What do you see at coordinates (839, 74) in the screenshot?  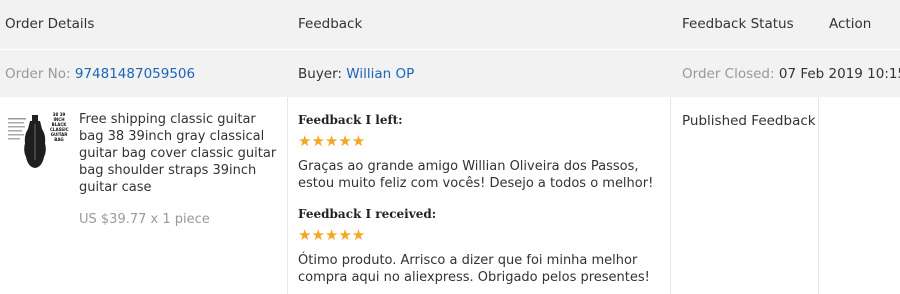 I see `order-closed-date: 07 Feb 2019 10:15` at bounding box center [839, 74].